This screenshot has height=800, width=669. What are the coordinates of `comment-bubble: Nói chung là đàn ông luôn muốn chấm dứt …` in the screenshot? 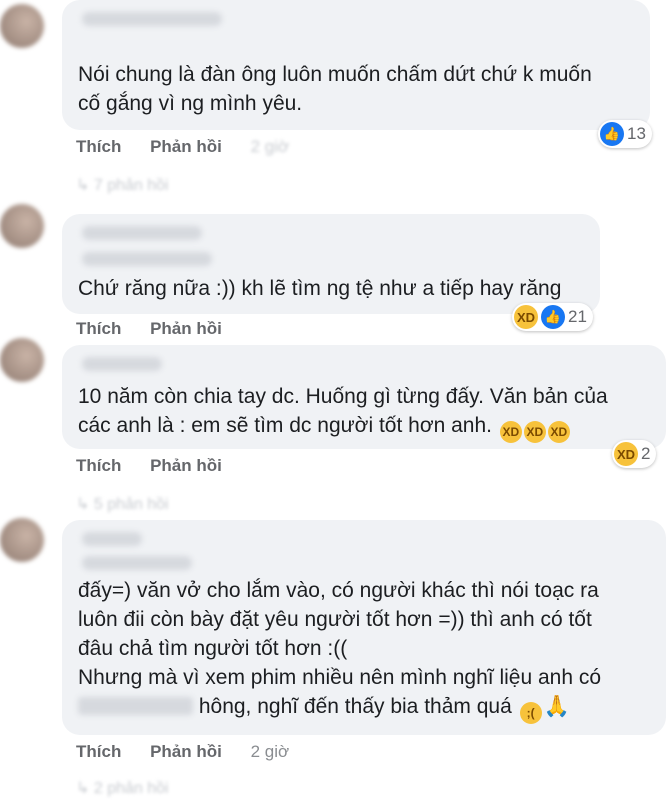 It's located at (356, 65).